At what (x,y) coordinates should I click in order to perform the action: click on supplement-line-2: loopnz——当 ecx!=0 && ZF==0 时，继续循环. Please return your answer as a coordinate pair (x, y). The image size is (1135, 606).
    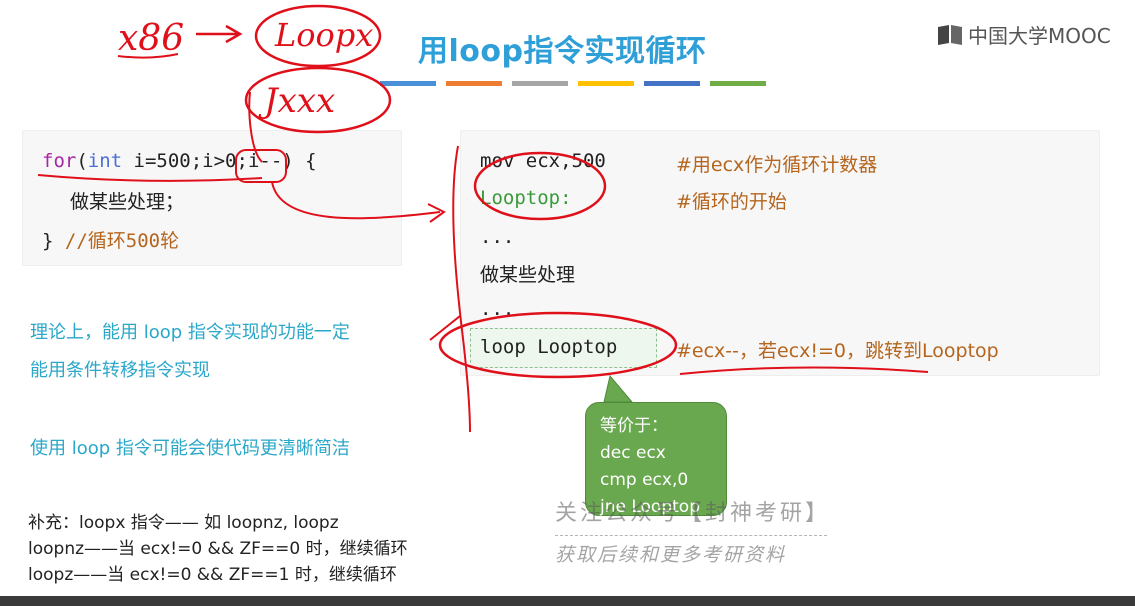
    Looking at the image, I should click on (218, 549).